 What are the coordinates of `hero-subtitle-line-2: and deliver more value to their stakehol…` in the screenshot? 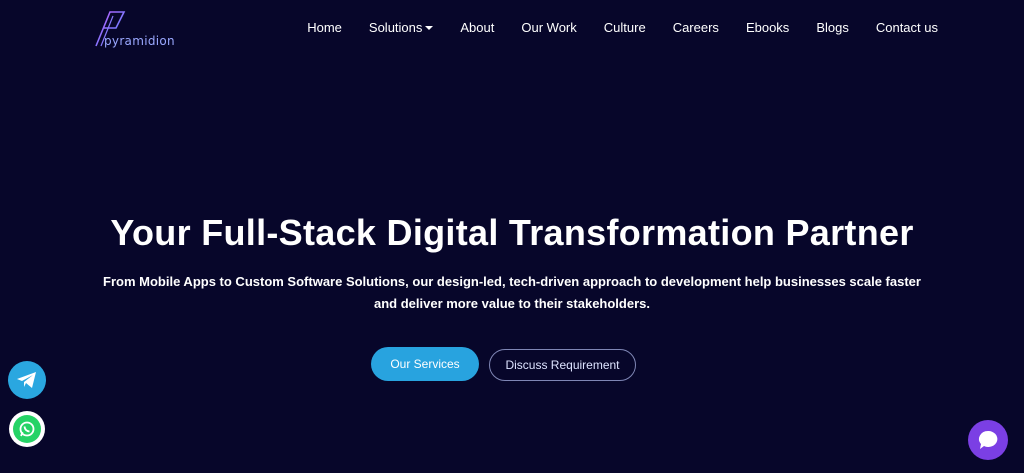 It's located at (512, 303).